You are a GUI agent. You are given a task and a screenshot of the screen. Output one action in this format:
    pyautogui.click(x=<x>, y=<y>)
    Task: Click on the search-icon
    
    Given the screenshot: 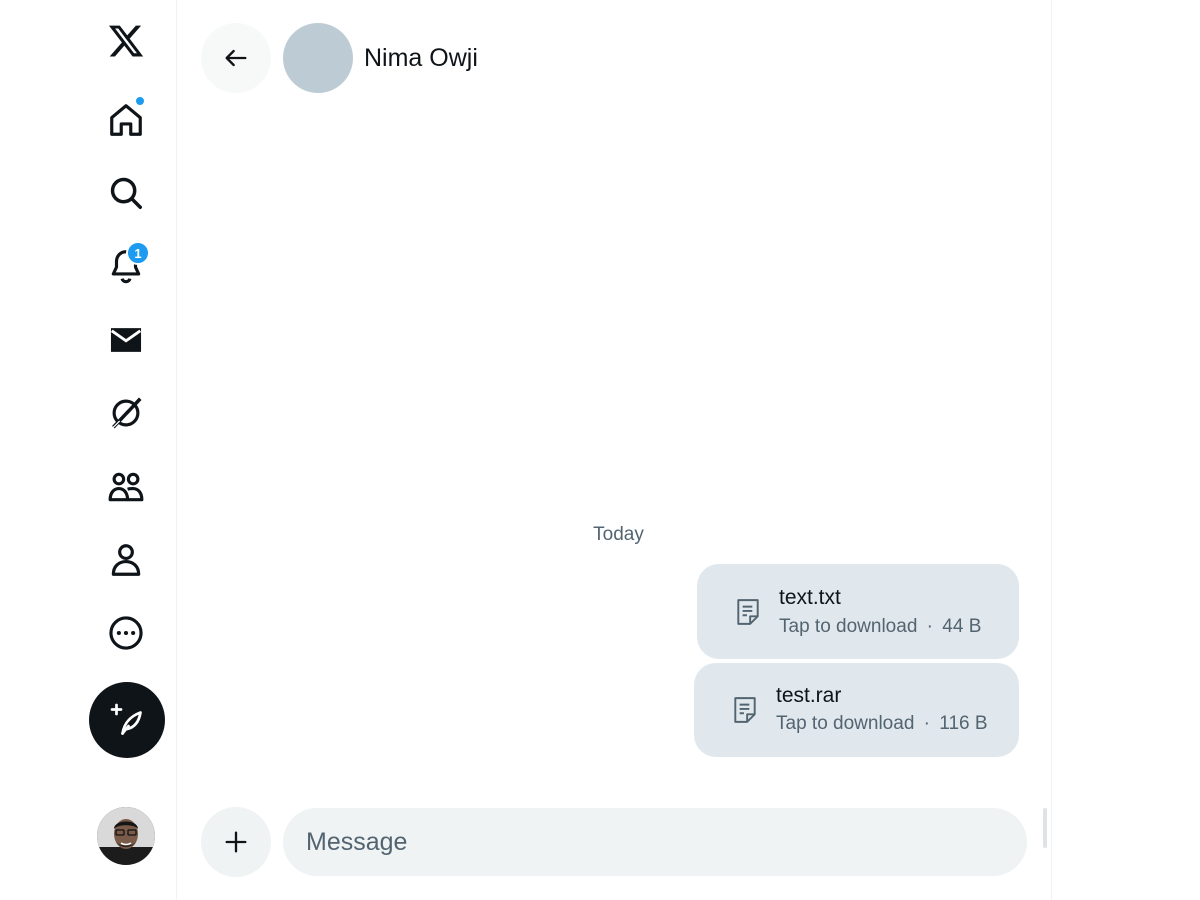 What is the action you would take?
    pyautogui.click(x=126, y=193)
    